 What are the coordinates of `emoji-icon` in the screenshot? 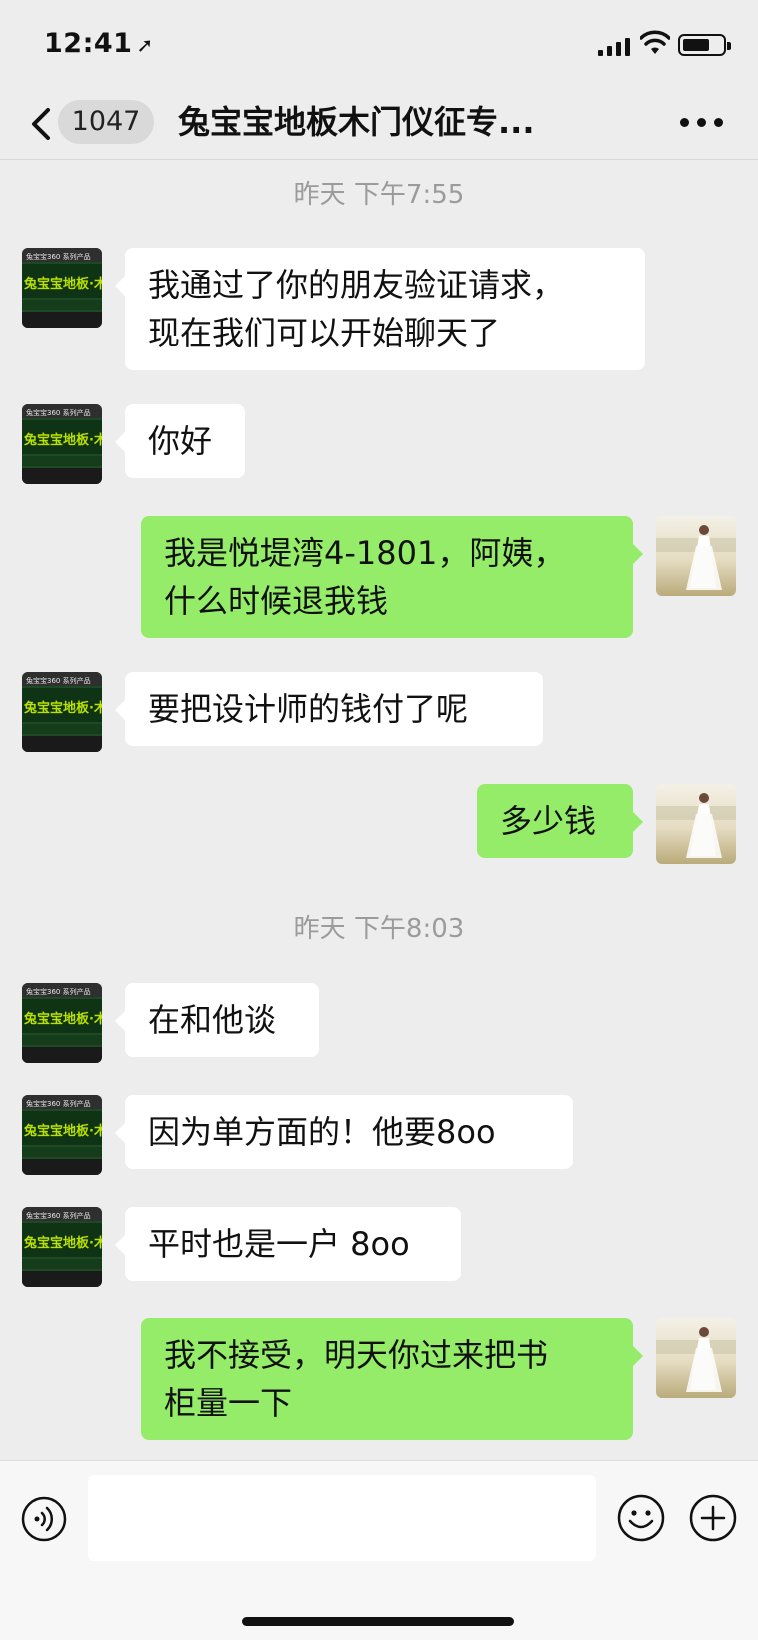 It's located at (641, 1518).